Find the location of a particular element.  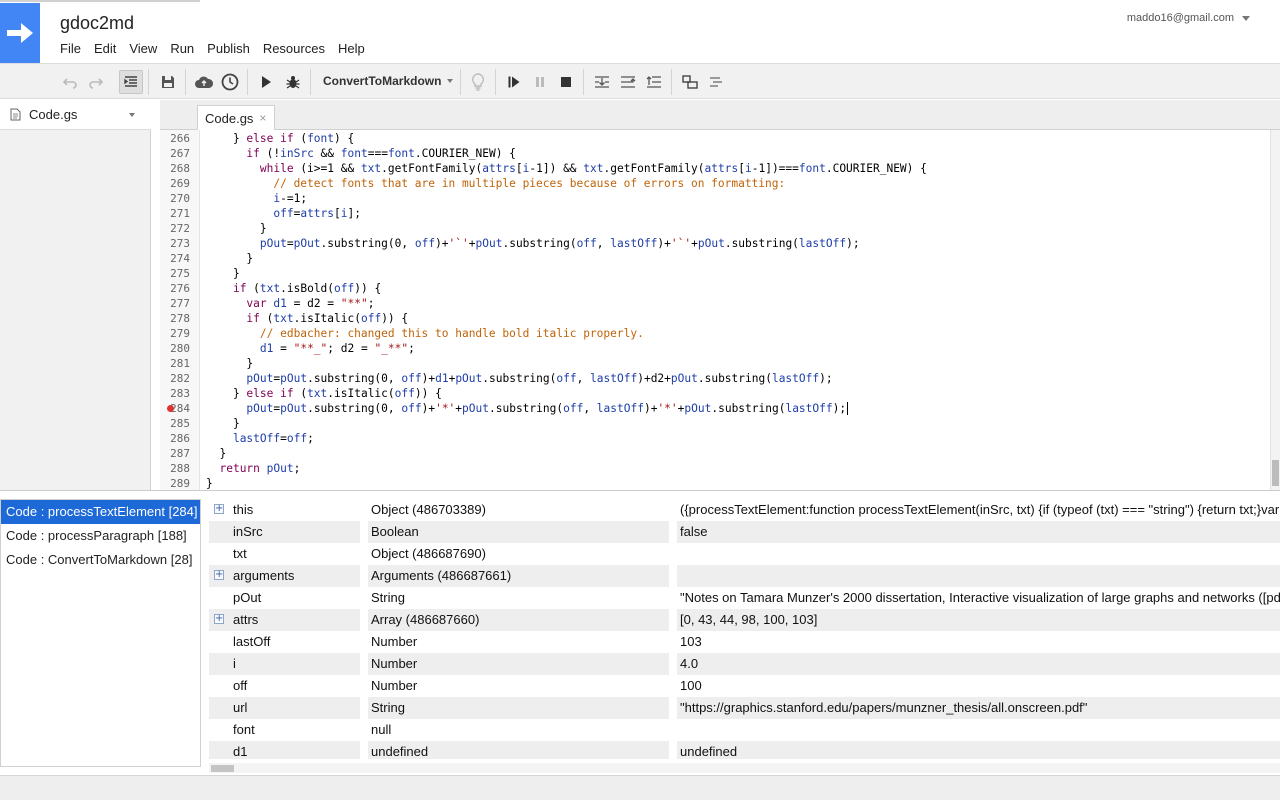

line-number: 267 is located at coordinates (175, 153).